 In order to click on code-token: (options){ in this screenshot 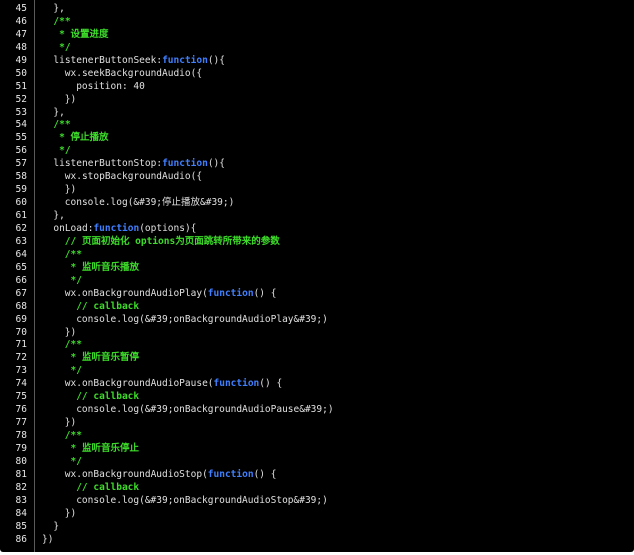, I will do `click(168, 228)`.